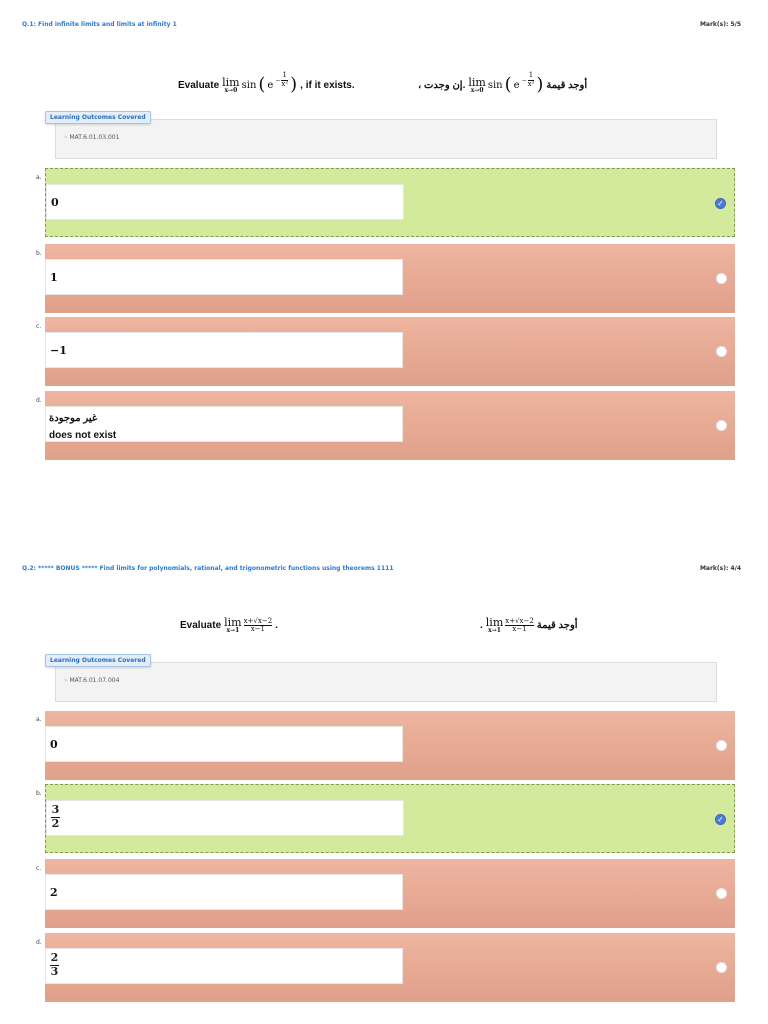 This screenshot has height=1024, width=768. I want to click on option-letter: c., so click(39, 326).